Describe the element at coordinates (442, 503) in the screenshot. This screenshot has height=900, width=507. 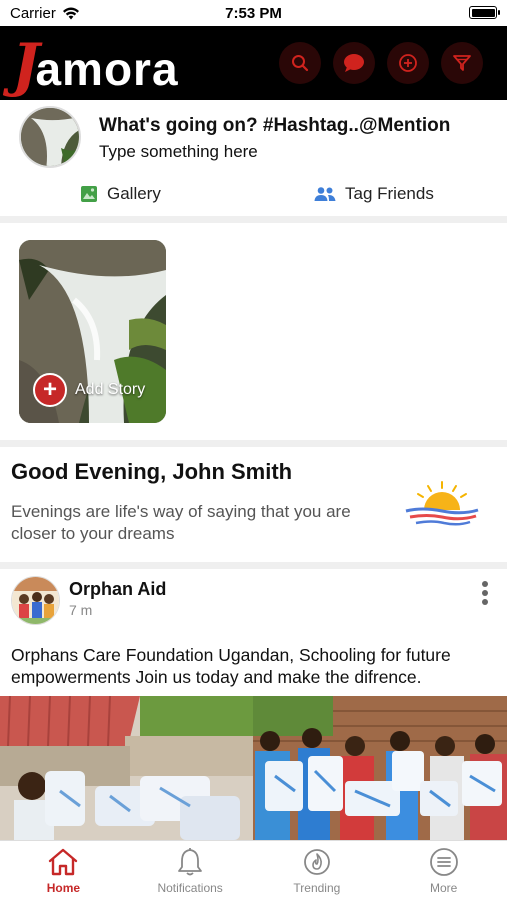
I see `sunset-icon` at that location.